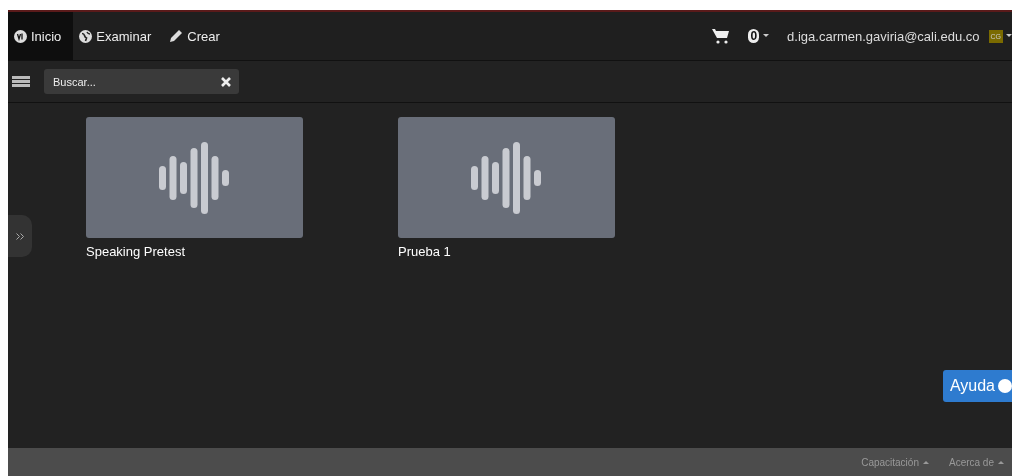  Describe the element at coordinates (424, 251) in the screenshot. I see `card-title: Prueba 1` at that location.